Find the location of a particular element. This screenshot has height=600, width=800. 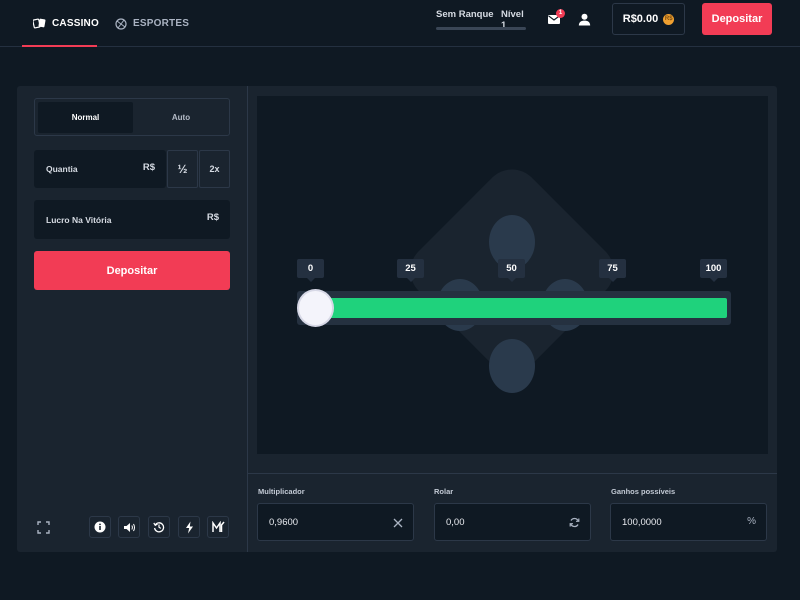

hotkeys-button is located at coordinates (189, 527).